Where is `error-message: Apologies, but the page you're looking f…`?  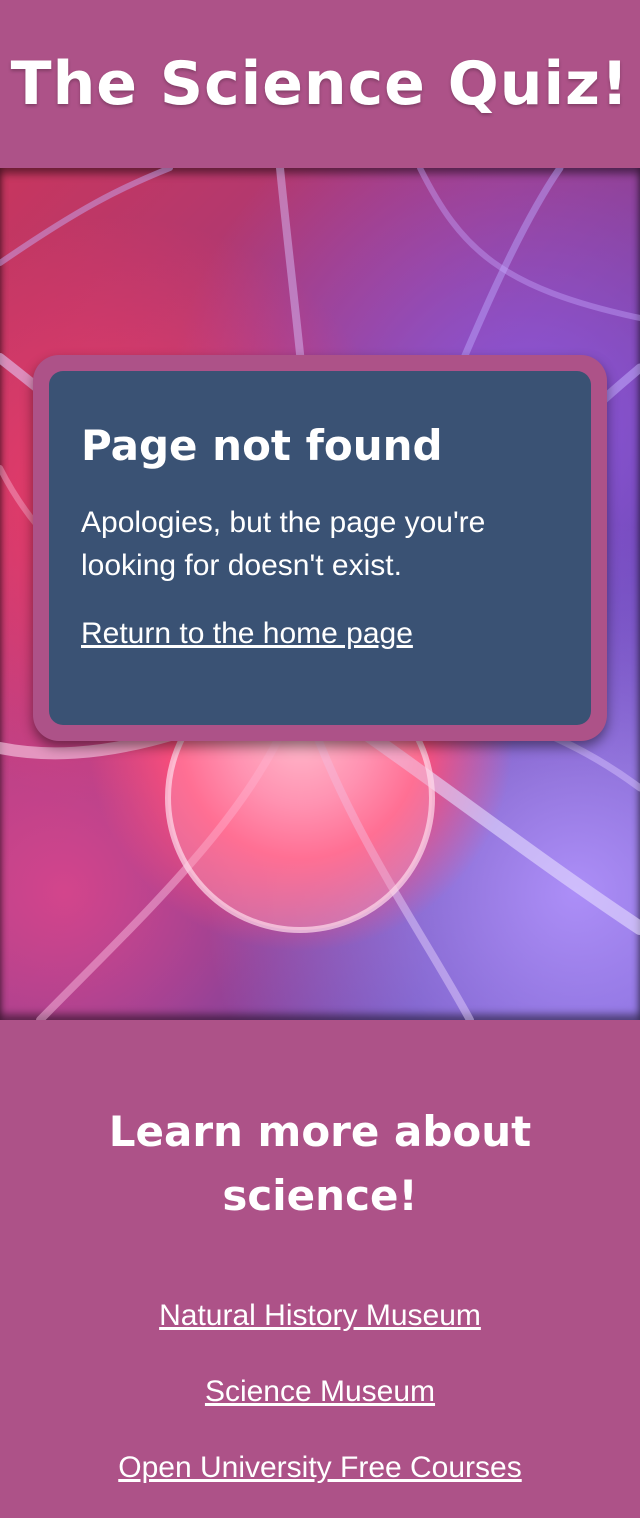
error-message: Apologies, but the page you're looking f… is located at coordinates (283, 544).